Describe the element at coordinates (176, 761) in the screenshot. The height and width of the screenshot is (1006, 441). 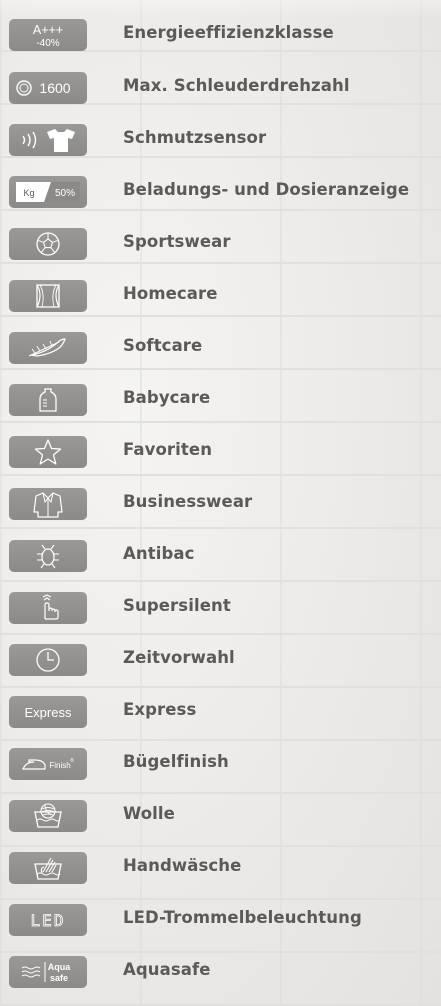
I see `feature-label: Bügelfinish` at that location.